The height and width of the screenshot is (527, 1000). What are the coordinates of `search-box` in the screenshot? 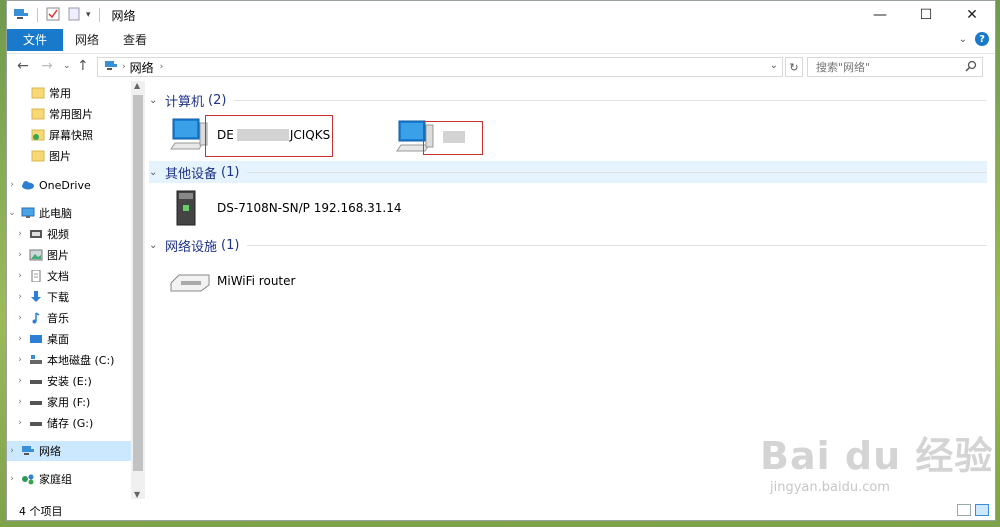 It's located at (895, 67).